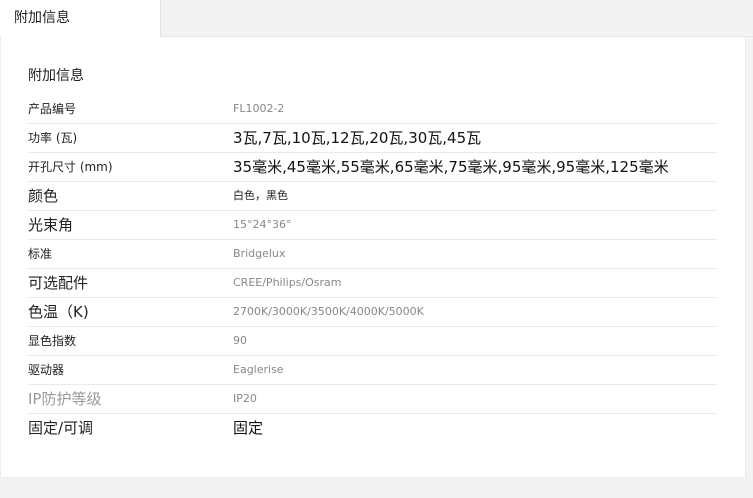  What do you see at coordinates (372, 225) in the screenshot?
I see `spec-row-beam-angle: 光束角 15°24°36°` at bounding box center [372, 225].